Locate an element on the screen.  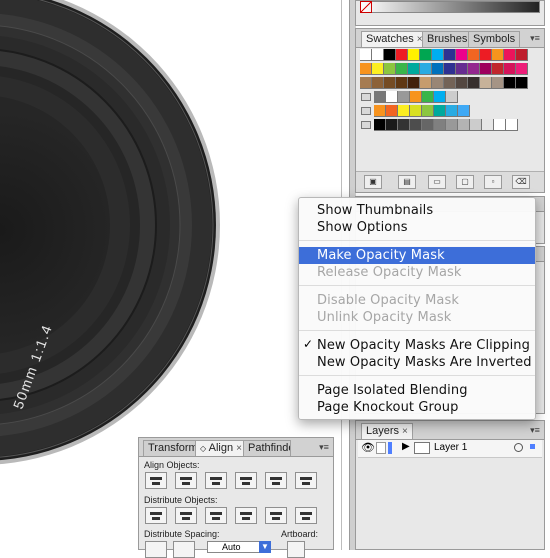
new-swatch-icon: ▫ is located at coordinates (493, 182).